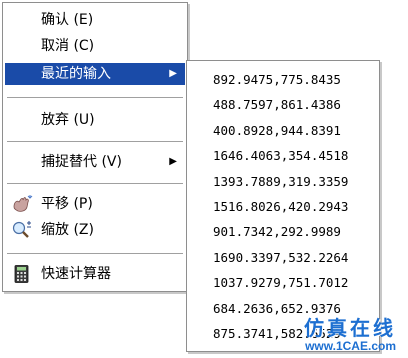 This screenshot has height=358, width=408. Describe the element at coordinates (21, 274) in the screenshot. I see `calculator-icon` at that location.